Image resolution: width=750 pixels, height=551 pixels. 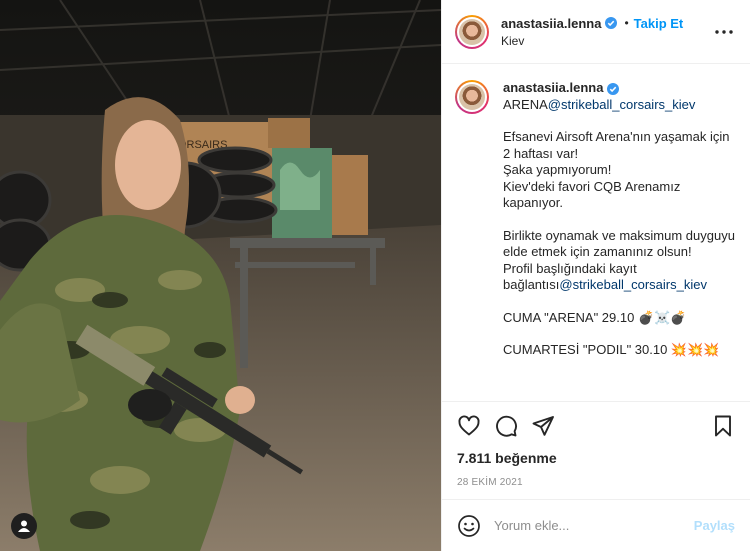 What do you see at coordinates (490, 482) in the screenshot?
I see `post-date: 28 EKİM 2021` at bounding box center [490, 482].